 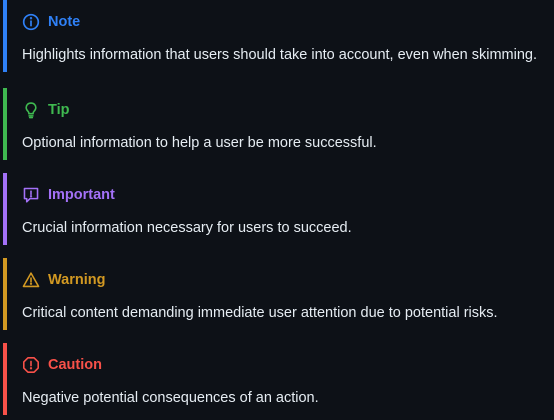 What do you see at coordinates (77, 280) in the screenshot?
I see `alert-title-label: Warning` at bounding box center [77, 280].